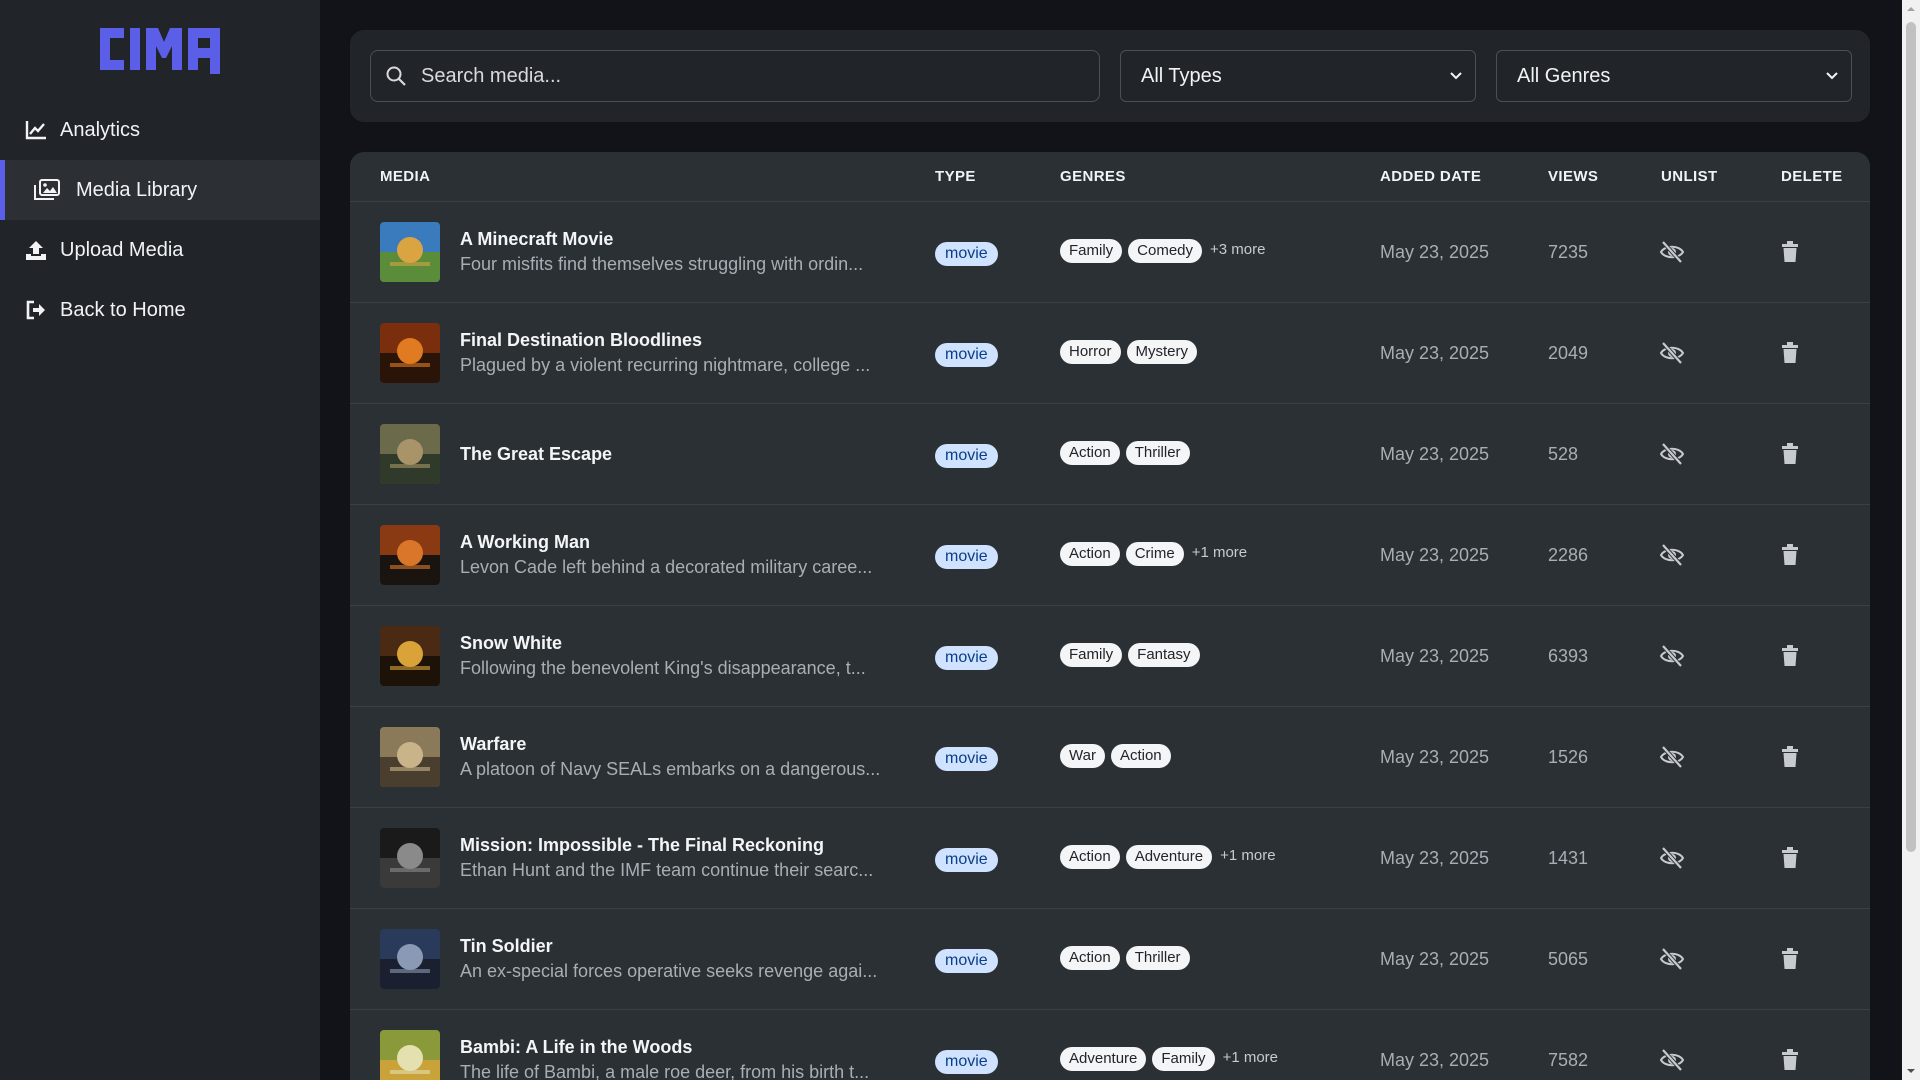 The width and height of the screenshot is (1920, 1080). I want to click on sidebar-item-analytics: Analytics, so click(160, 130).